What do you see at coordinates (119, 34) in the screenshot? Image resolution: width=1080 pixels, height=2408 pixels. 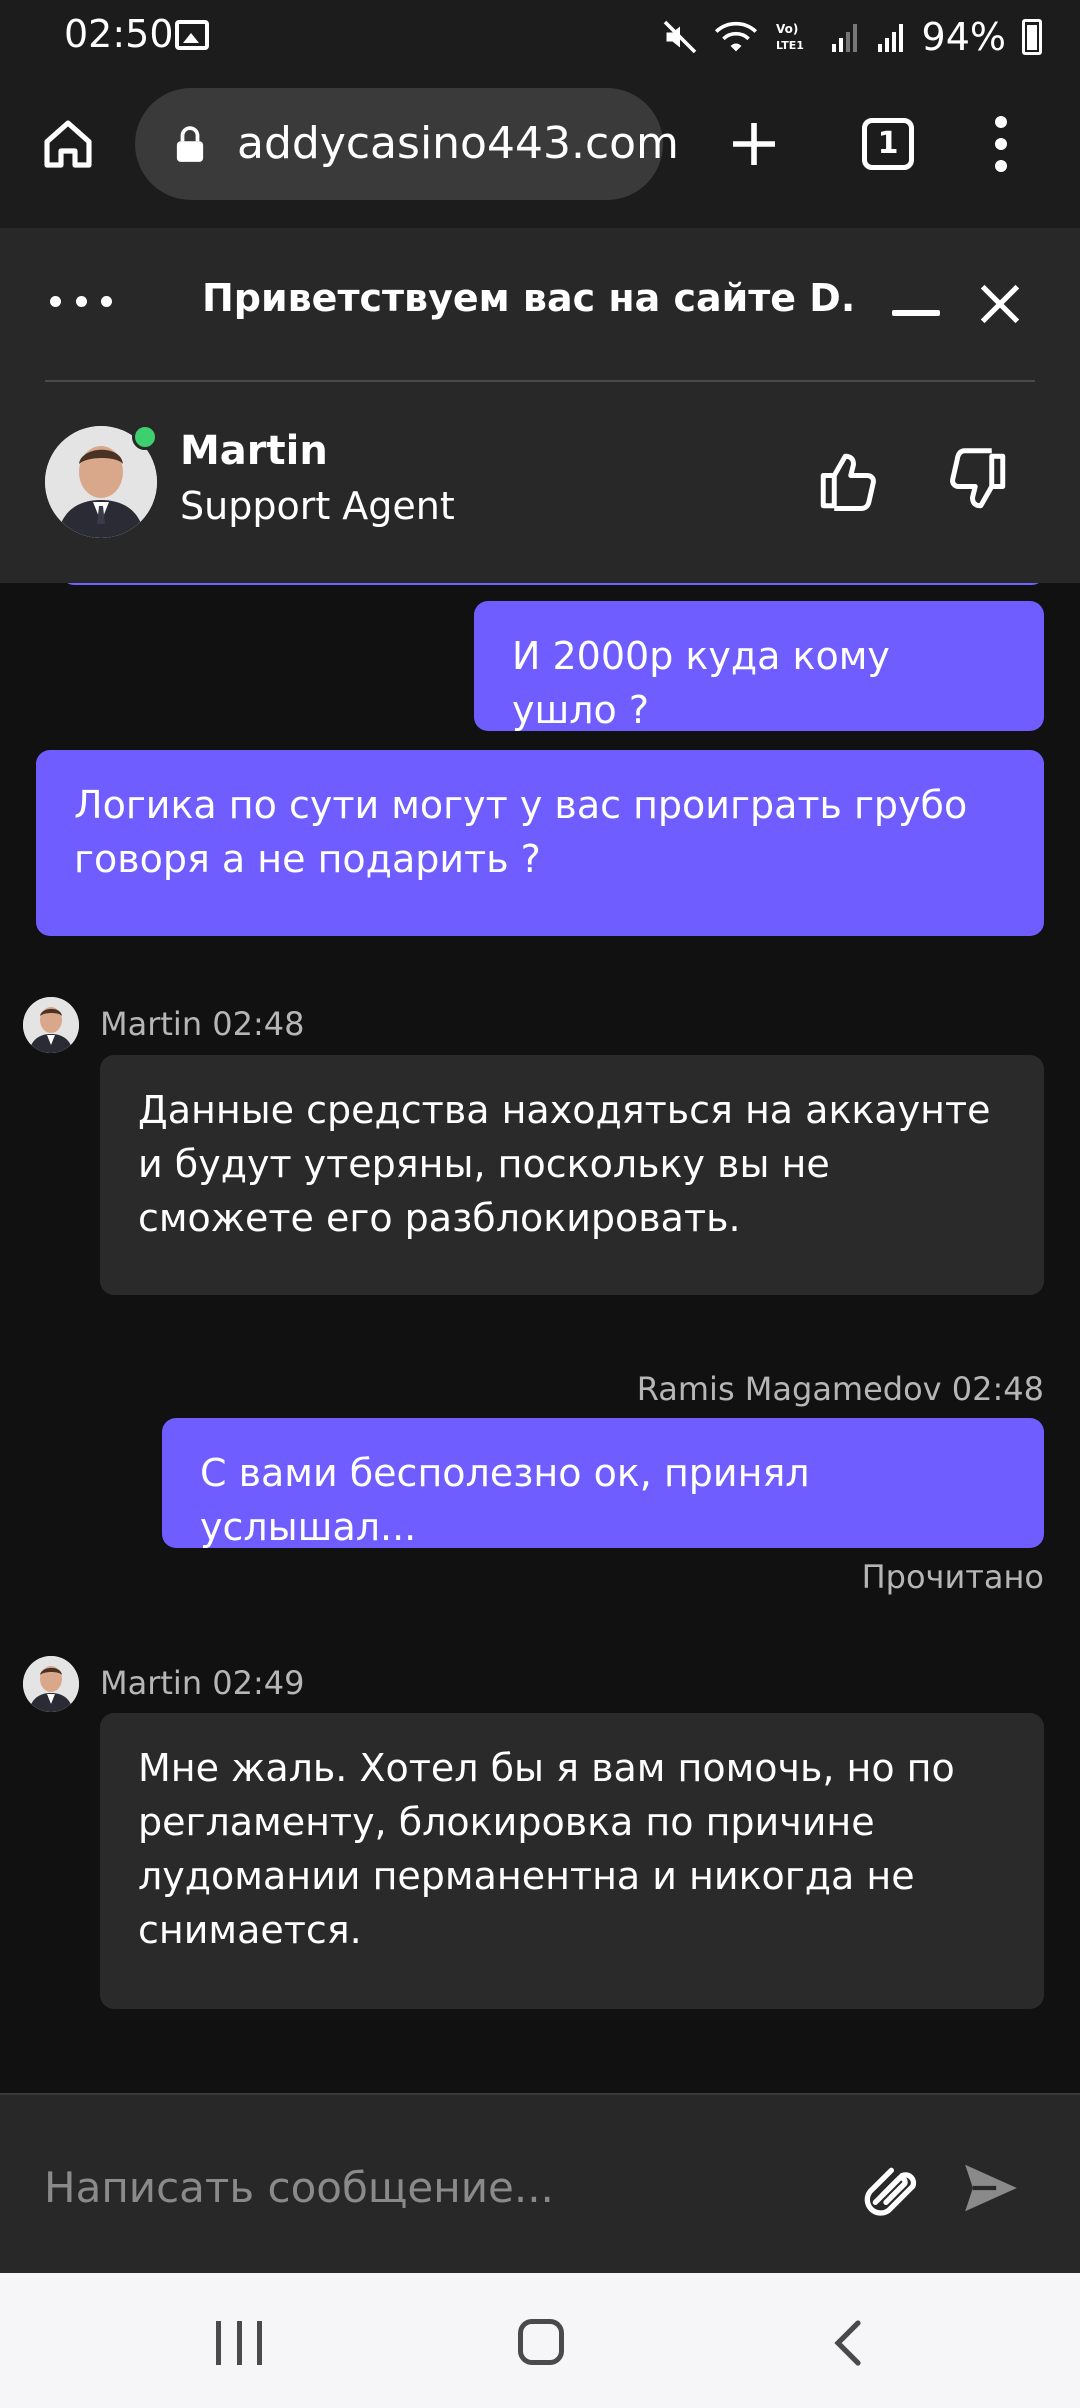 I see `status-time: 02:50` at bounding box center [119, 34].